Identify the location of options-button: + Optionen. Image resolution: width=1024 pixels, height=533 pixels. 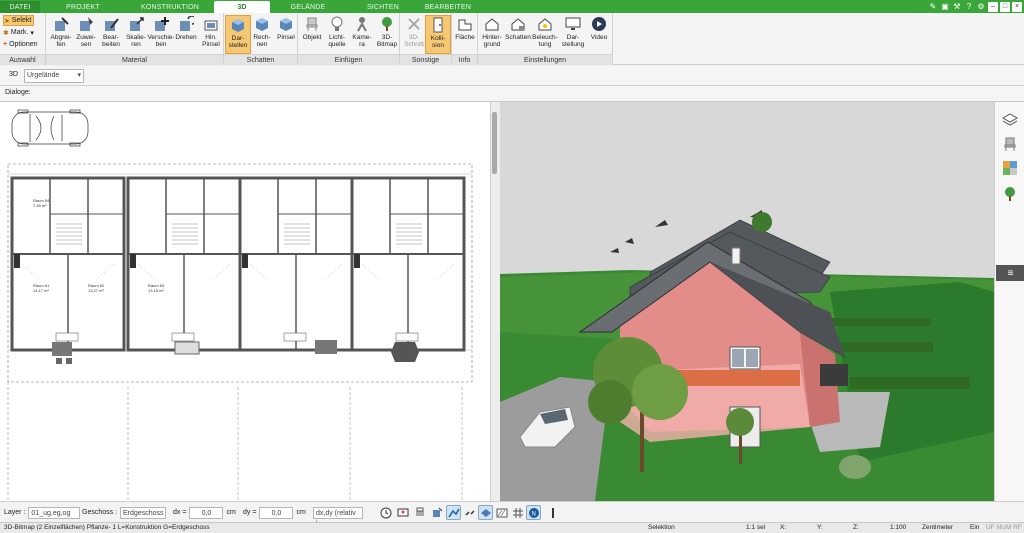
(20, 44).